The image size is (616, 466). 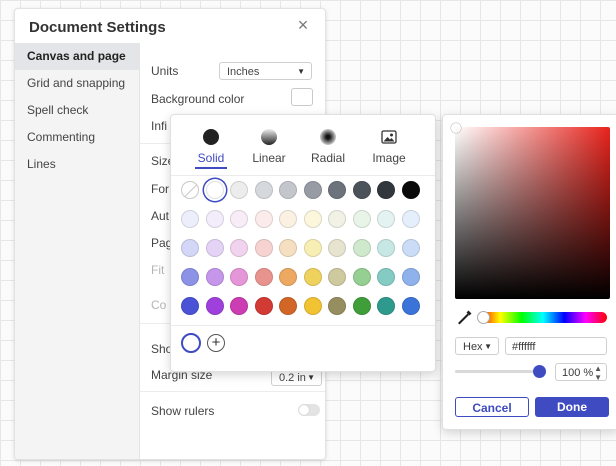 What do you see at coordinates (211, 146) in the screenshot?
I see `tab-solid: Solid` at bounding box center [211, 146].